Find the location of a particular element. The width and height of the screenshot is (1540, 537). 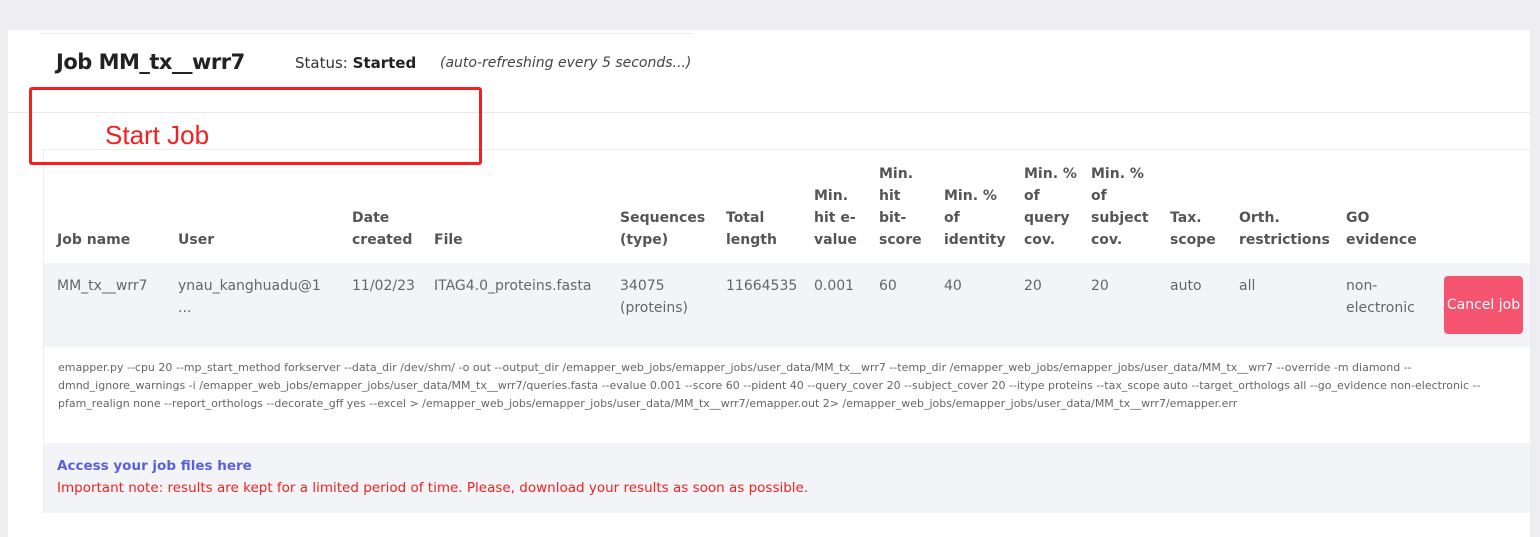

cell-evalue: 0.001 is located at coordinates (834, 286).